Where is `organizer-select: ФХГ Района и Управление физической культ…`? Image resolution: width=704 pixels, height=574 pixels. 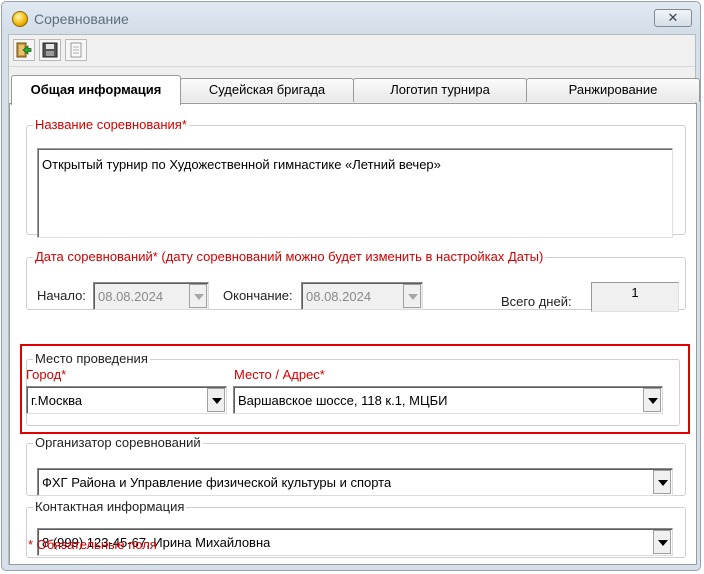 organizer-select: ФХГ Района и Управление физической культ… is located at coordinates (355, 482).